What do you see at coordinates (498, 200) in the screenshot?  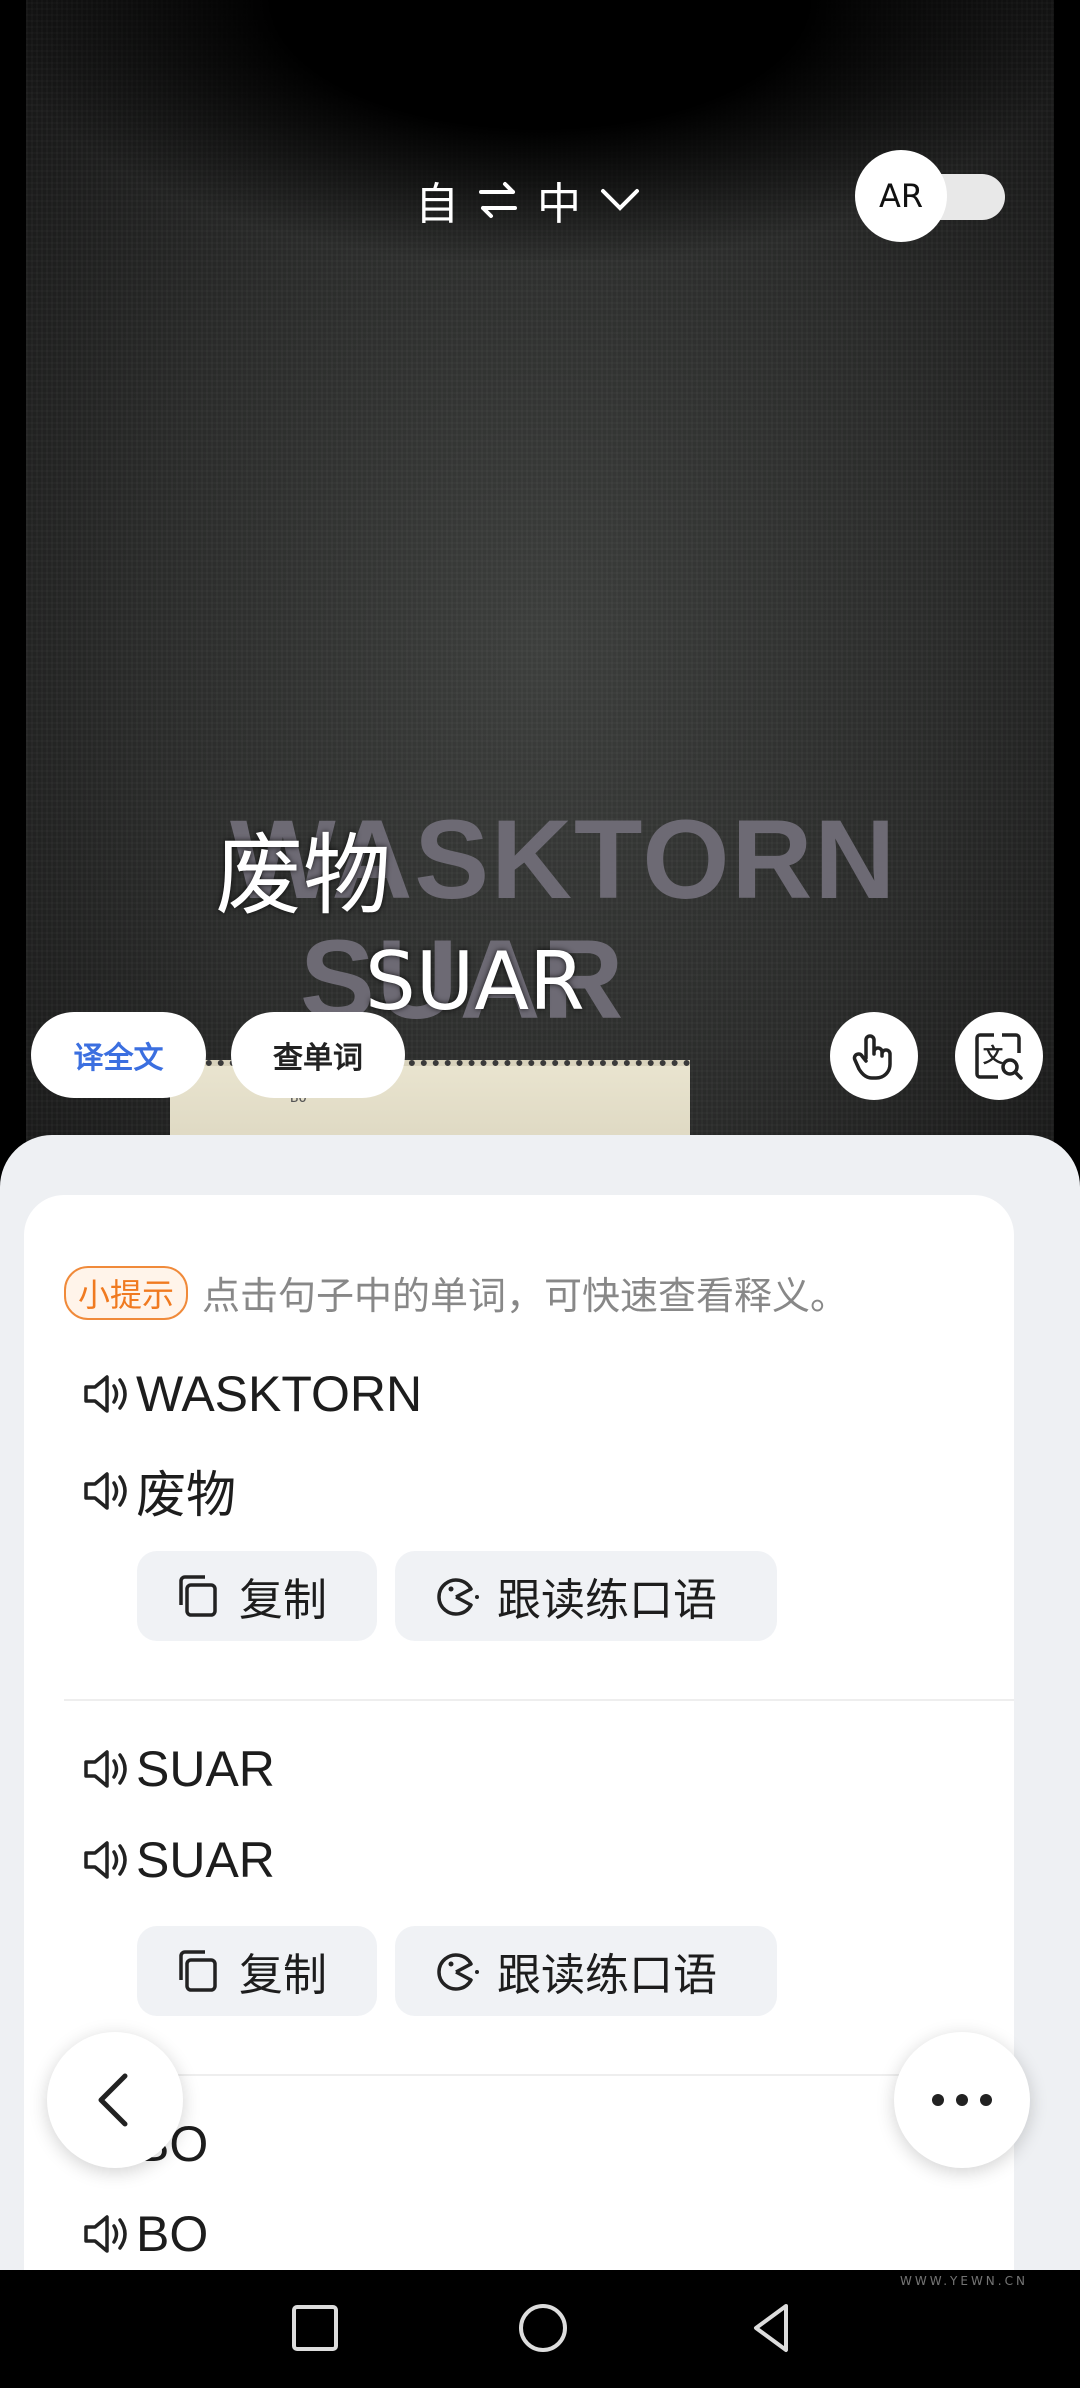 I see `swap-arrows-icon` at bounding box center [498, 200].